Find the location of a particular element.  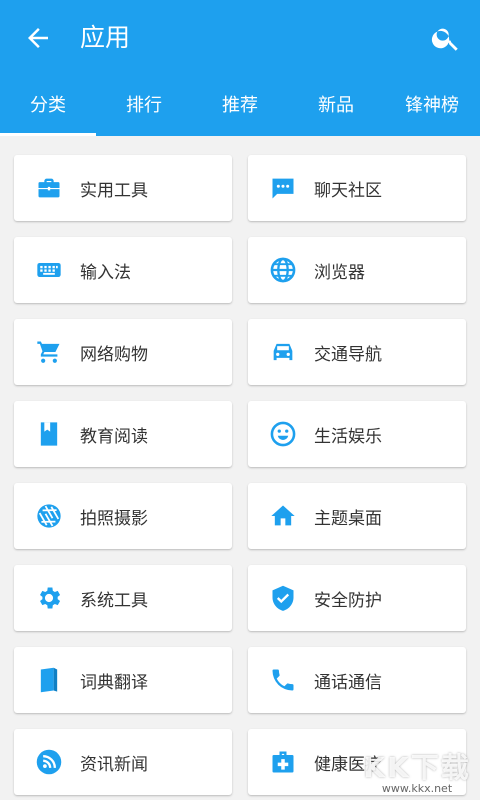

category-label: 浏览器 is located at coordinates (339, 272).